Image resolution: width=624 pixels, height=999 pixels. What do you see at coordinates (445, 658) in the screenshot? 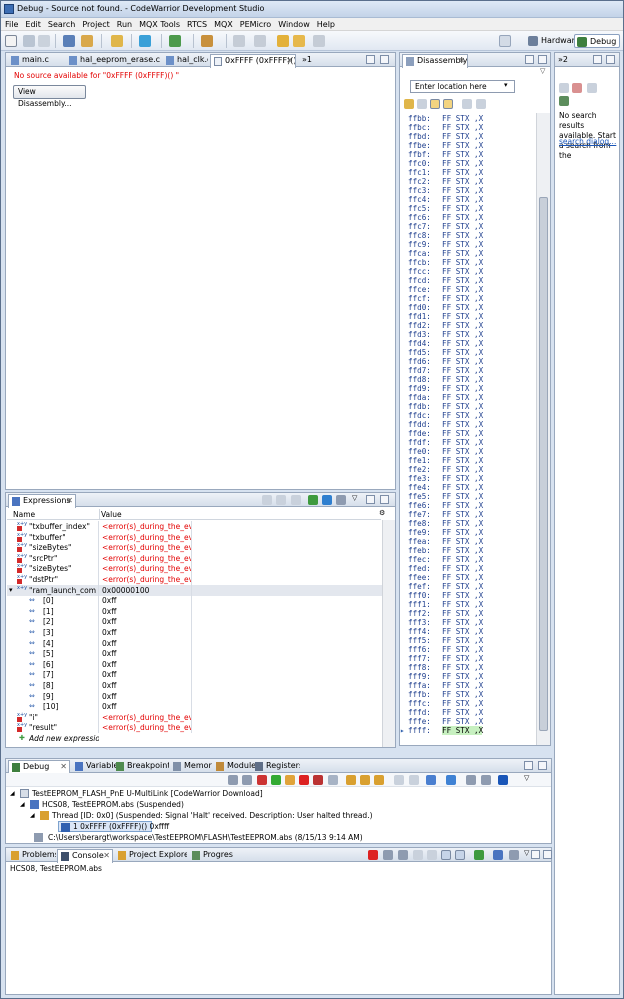
I see `disassembly-row: fff7: FF STX ,X` at bounding box center [445, 658].